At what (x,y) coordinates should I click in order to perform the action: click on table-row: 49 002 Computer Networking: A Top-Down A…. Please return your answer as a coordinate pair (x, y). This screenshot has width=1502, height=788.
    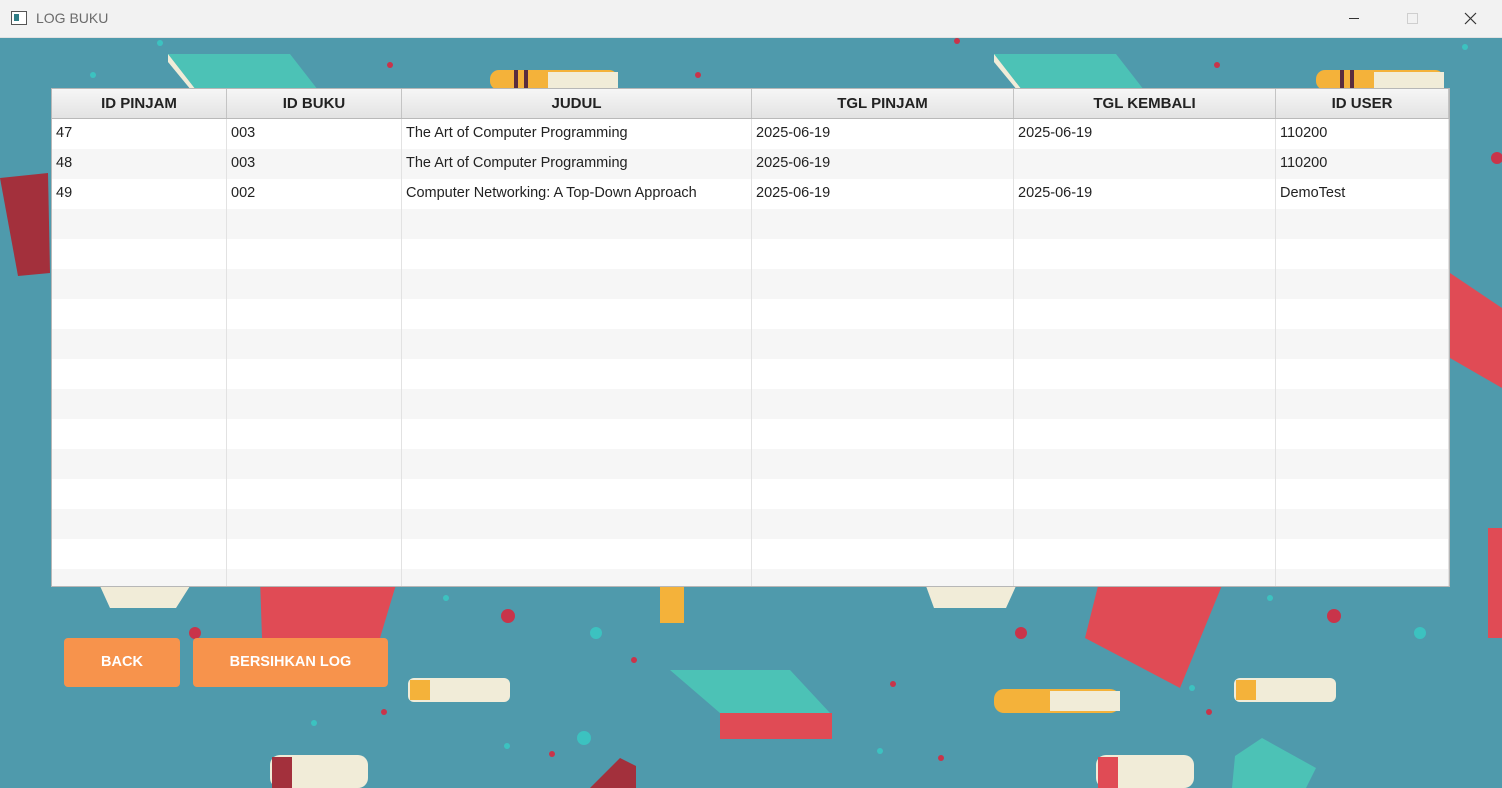
    Looking at the image, I should click on (750, 194).